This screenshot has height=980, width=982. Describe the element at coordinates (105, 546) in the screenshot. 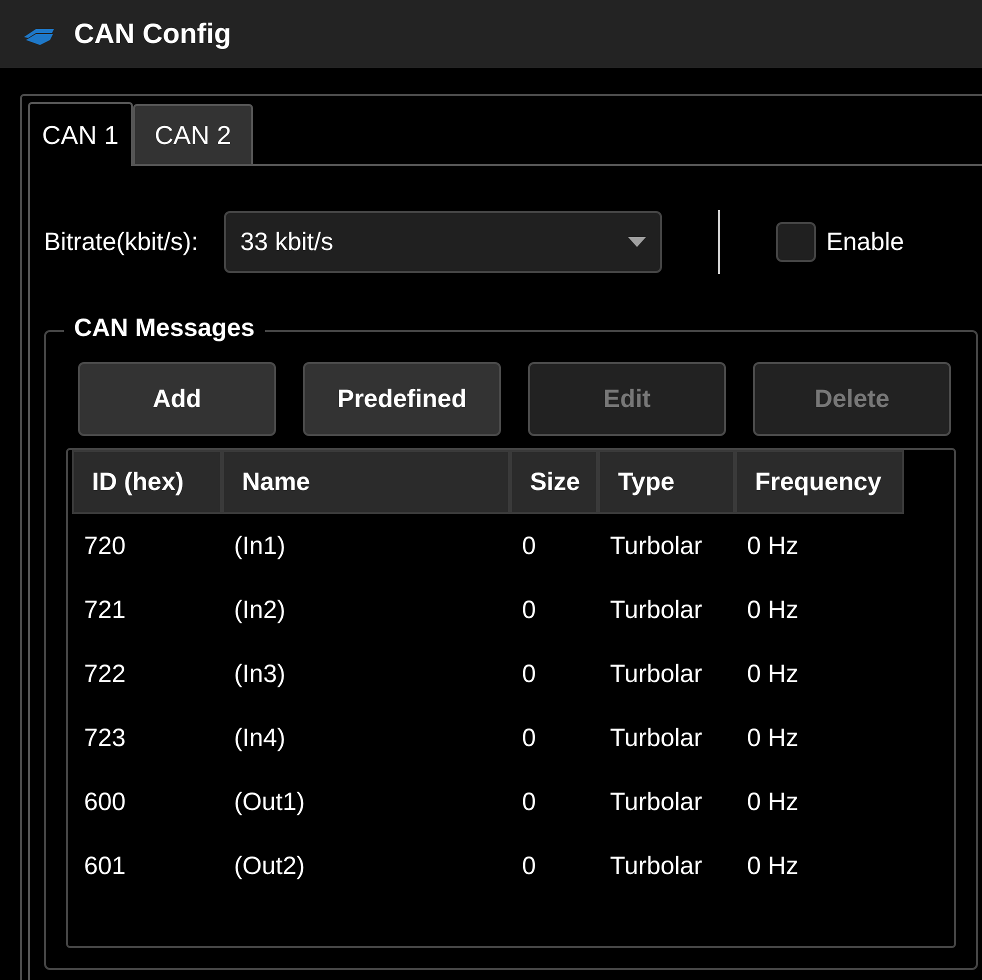

I see `table-cell: 720` at that location.